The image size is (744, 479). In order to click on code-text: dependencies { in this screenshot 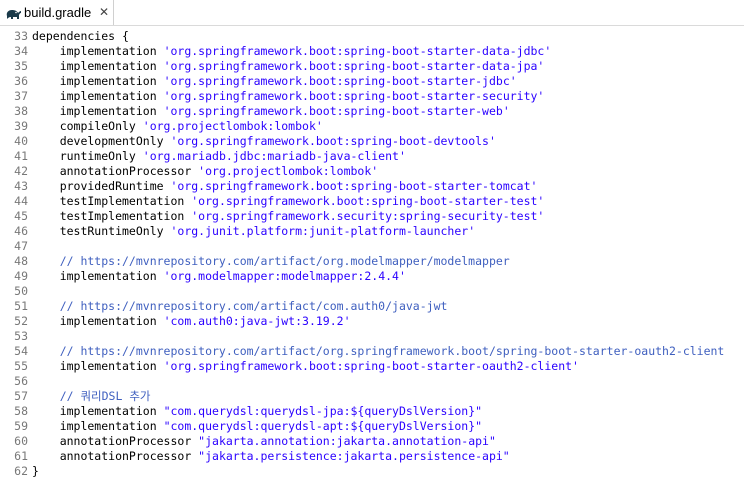, I will do `click(80, 36)`.